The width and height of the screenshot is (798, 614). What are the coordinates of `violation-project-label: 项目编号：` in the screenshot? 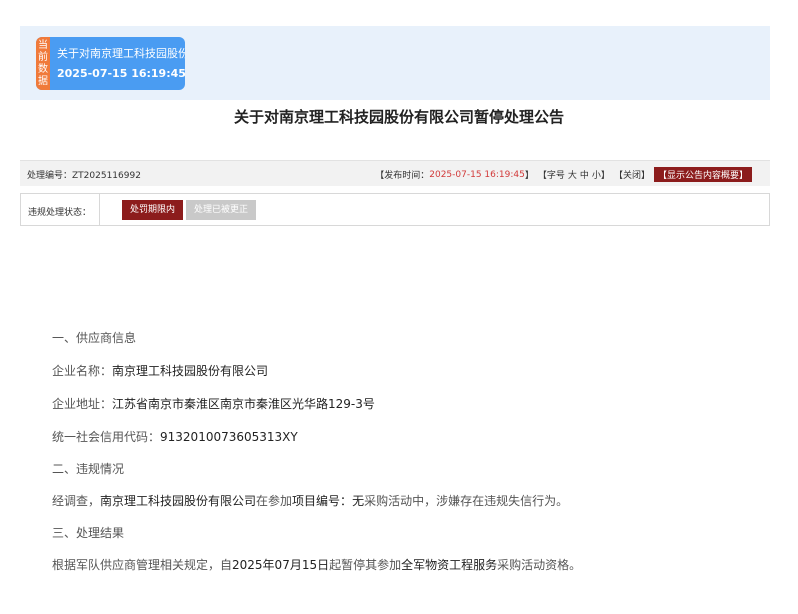 It's located at (322, 501).